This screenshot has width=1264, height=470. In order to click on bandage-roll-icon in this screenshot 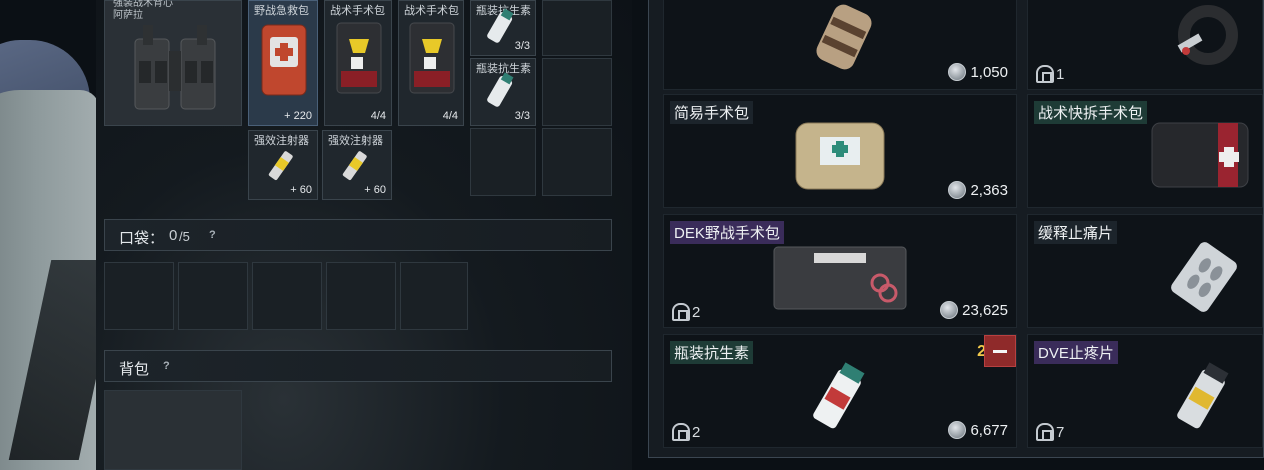, I will do `click(844, 37)`.